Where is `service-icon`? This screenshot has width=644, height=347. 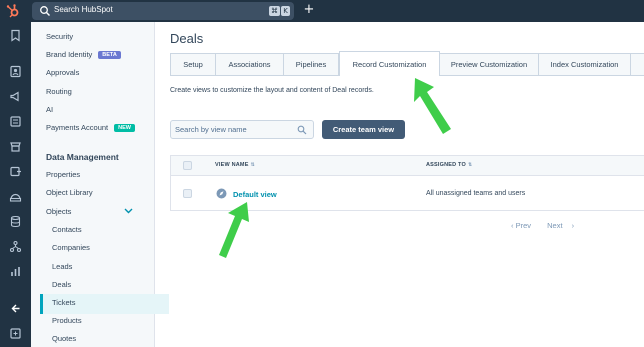
service-icon is located at coordinates (15, 196).